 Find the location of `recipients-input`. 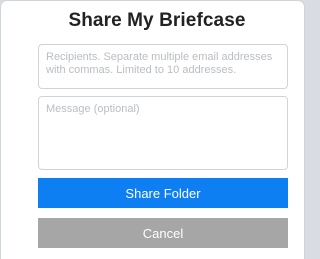

recipients-input is located at coordinates (163, 66).